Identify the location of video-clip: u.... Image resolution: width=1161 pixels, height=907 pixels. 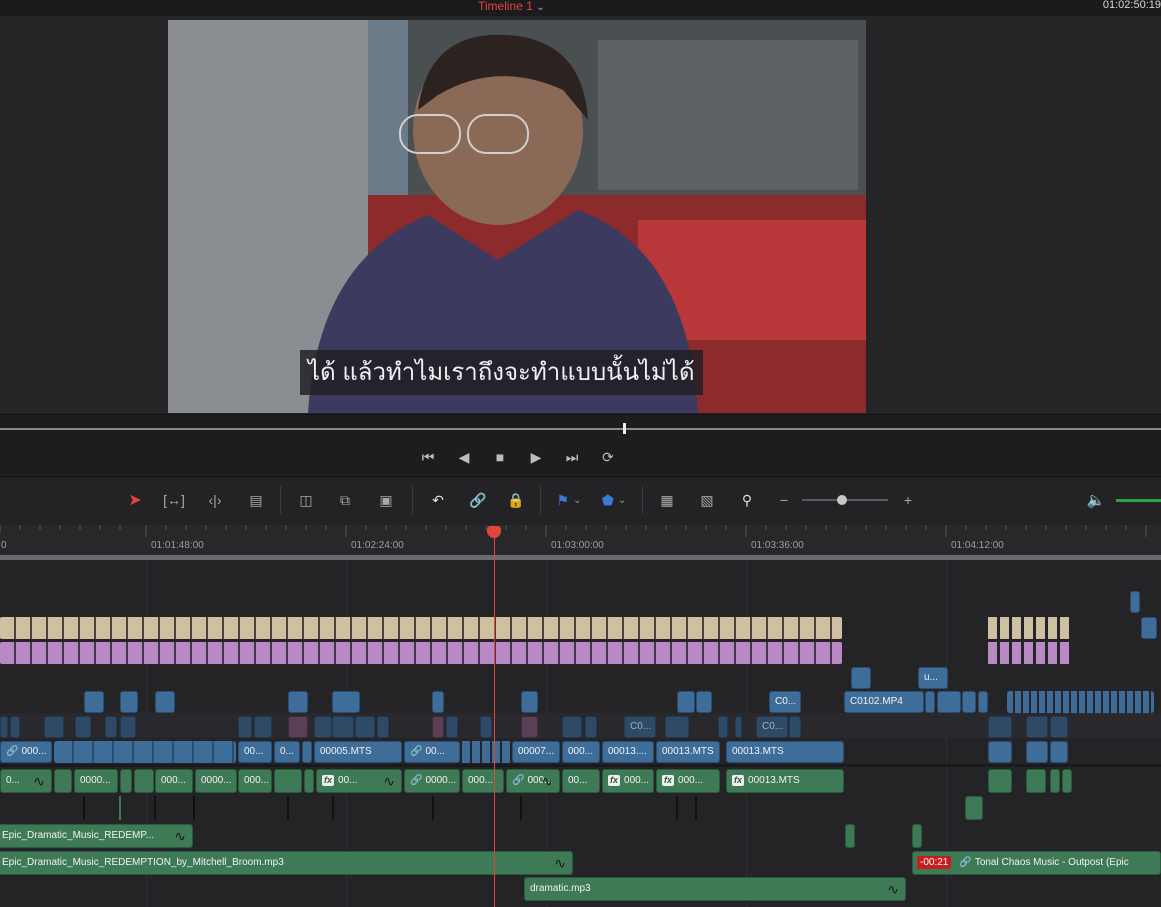
(933, 678).